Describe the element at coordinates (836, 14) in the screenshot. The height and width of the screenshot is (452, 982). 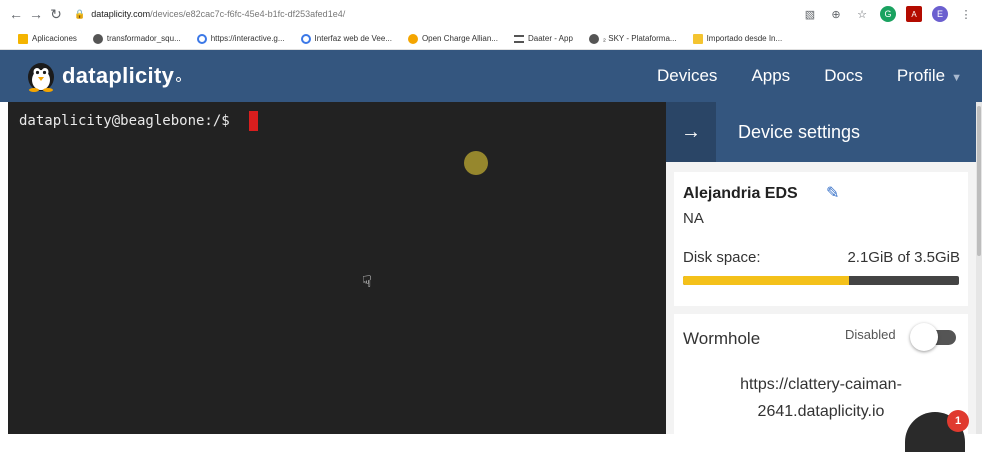
I see `zoom-icon: ⊕` at that location.